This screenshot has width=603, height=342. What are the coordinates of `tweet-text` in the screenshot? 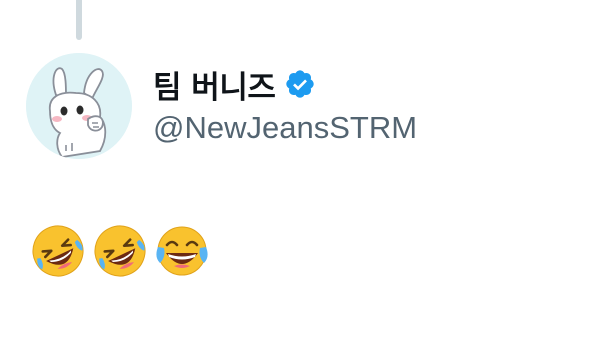 It's located at (120, 251).